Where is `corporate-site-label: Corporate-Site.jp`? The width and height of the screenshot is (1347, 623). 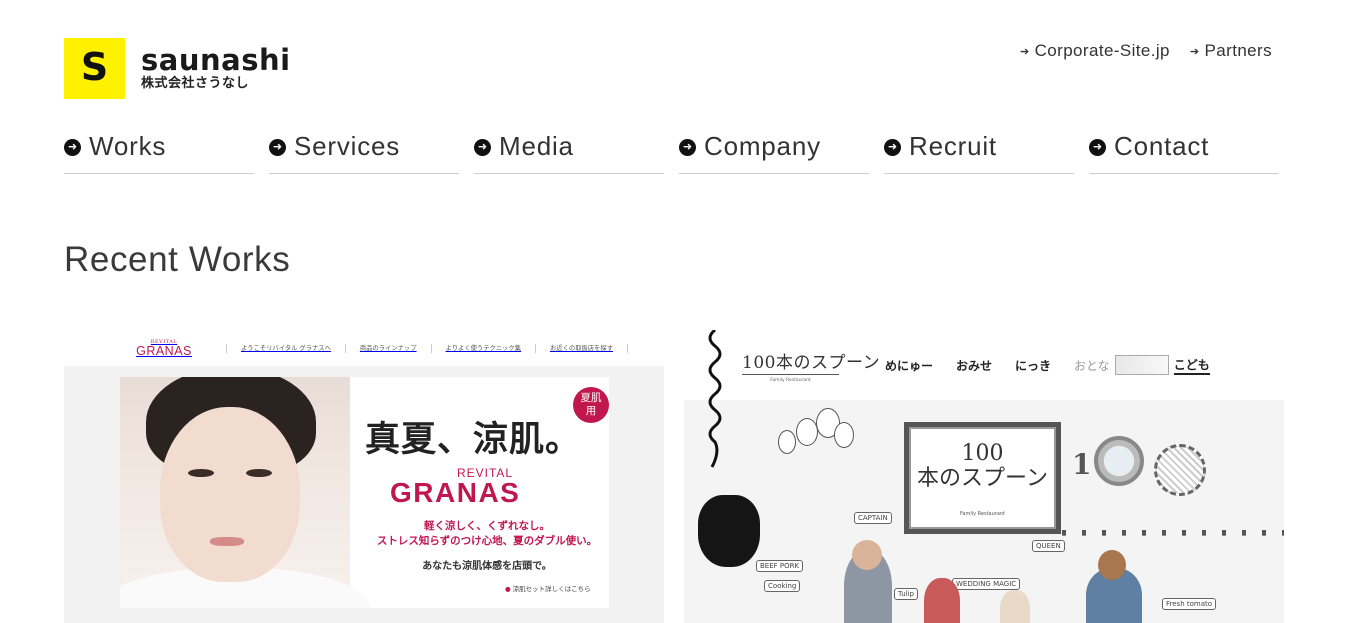
corporate-site-label: Corporate-Site.jp is located at coordinates (1102, 50).